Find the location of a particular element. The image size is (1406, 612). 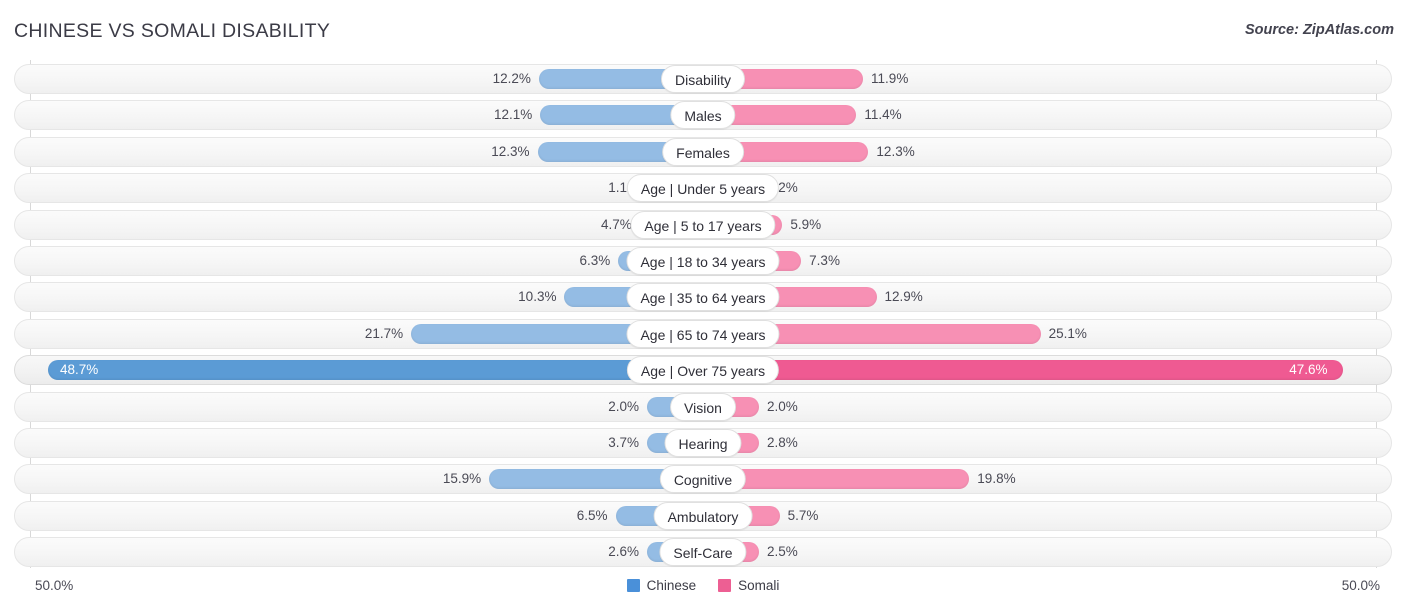

table-row: 2.6% 2.5% Self-Care is located at coordinates (703, 552).